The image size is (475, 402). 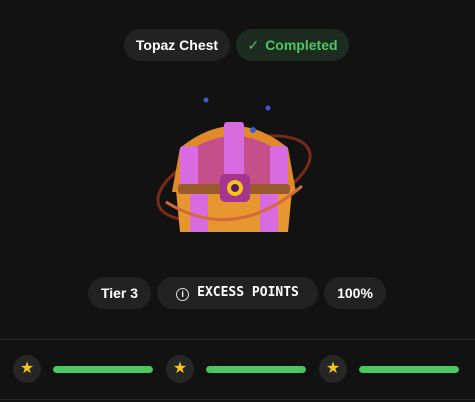 I want to click on chest-illustration, so click(x=234, y=164).